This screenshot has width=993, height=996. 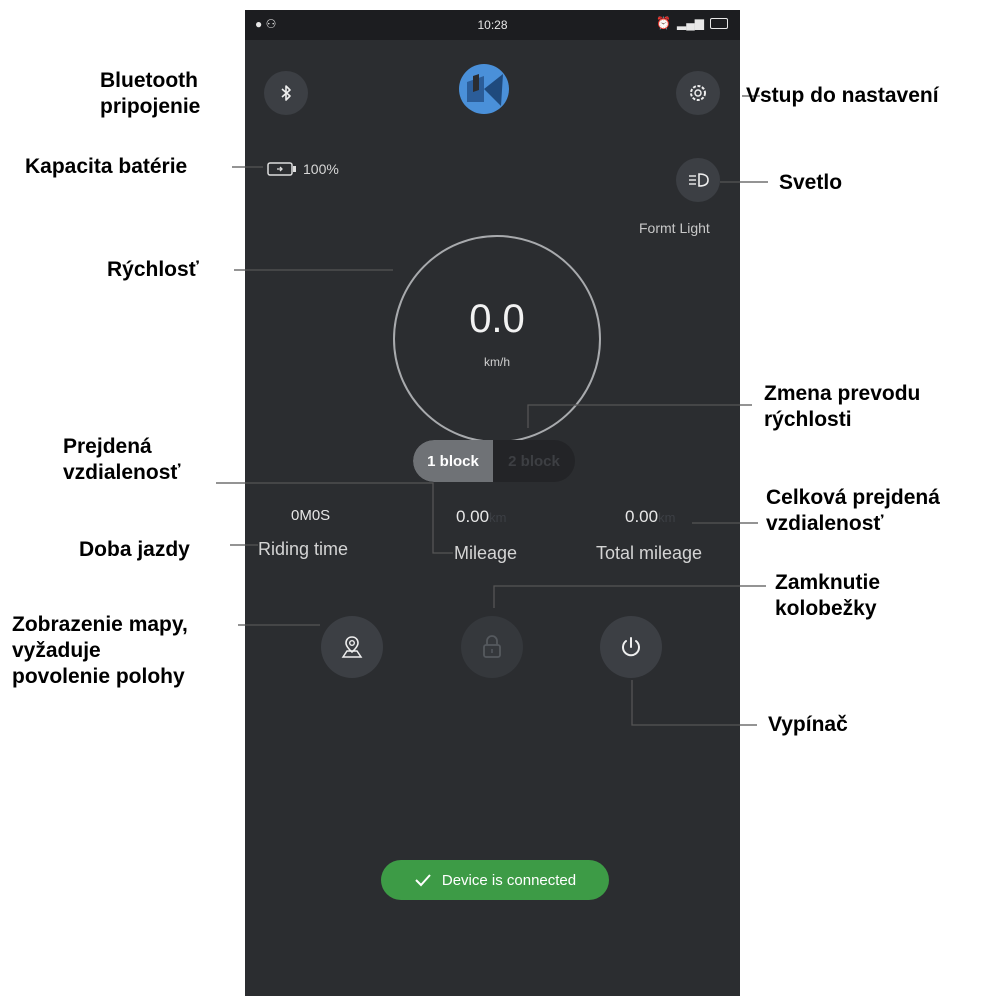 What do you see at coordinates (853, 510) in the screenshot?
I see `annotation-total-distance: Celková prejdená vzdialenosť` at bounding box center [853, 510].